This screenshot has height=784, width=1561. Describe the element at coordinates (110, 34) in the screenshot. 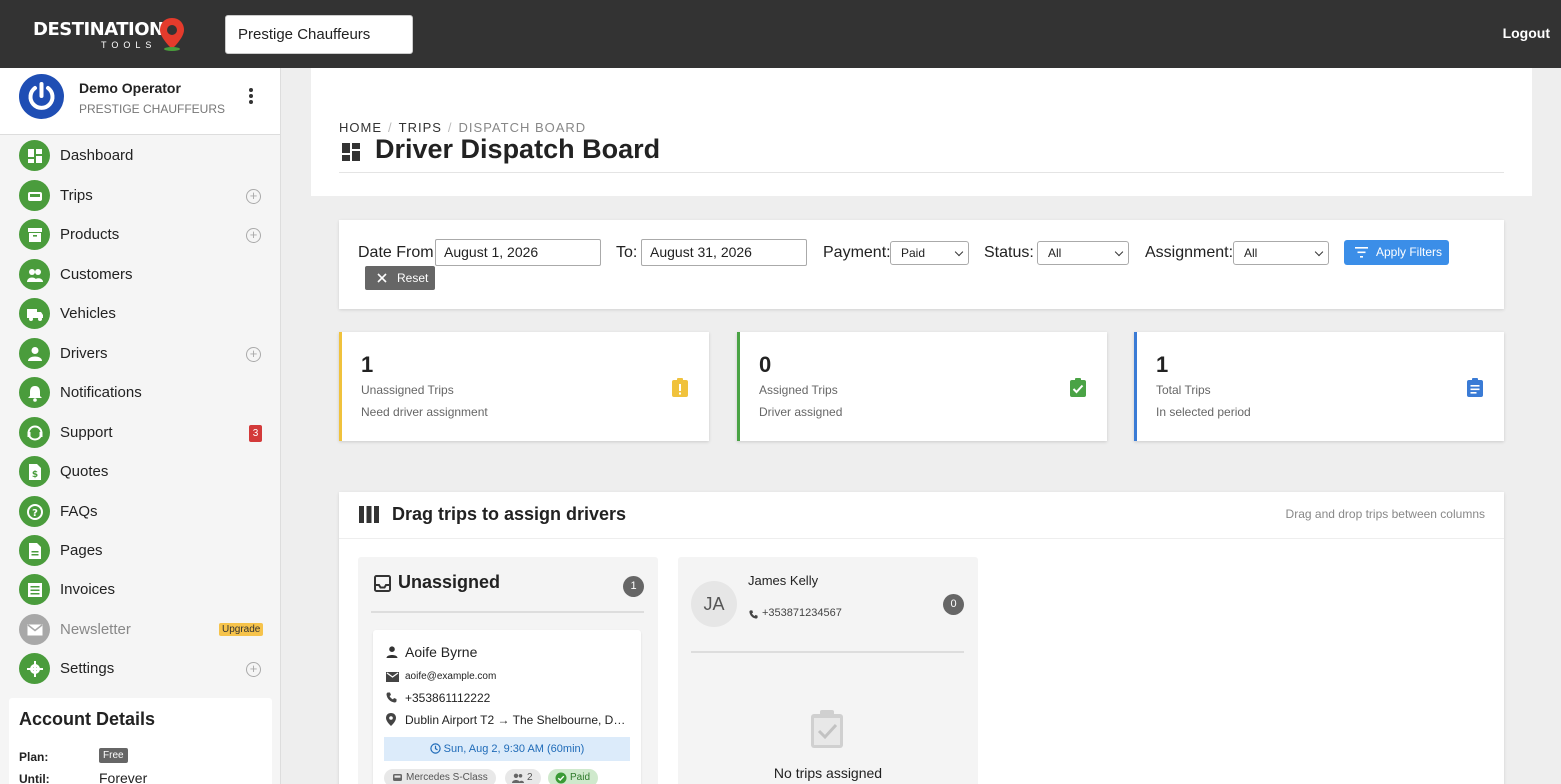

I see `logo: DESTINATION TOOLS` at that location.